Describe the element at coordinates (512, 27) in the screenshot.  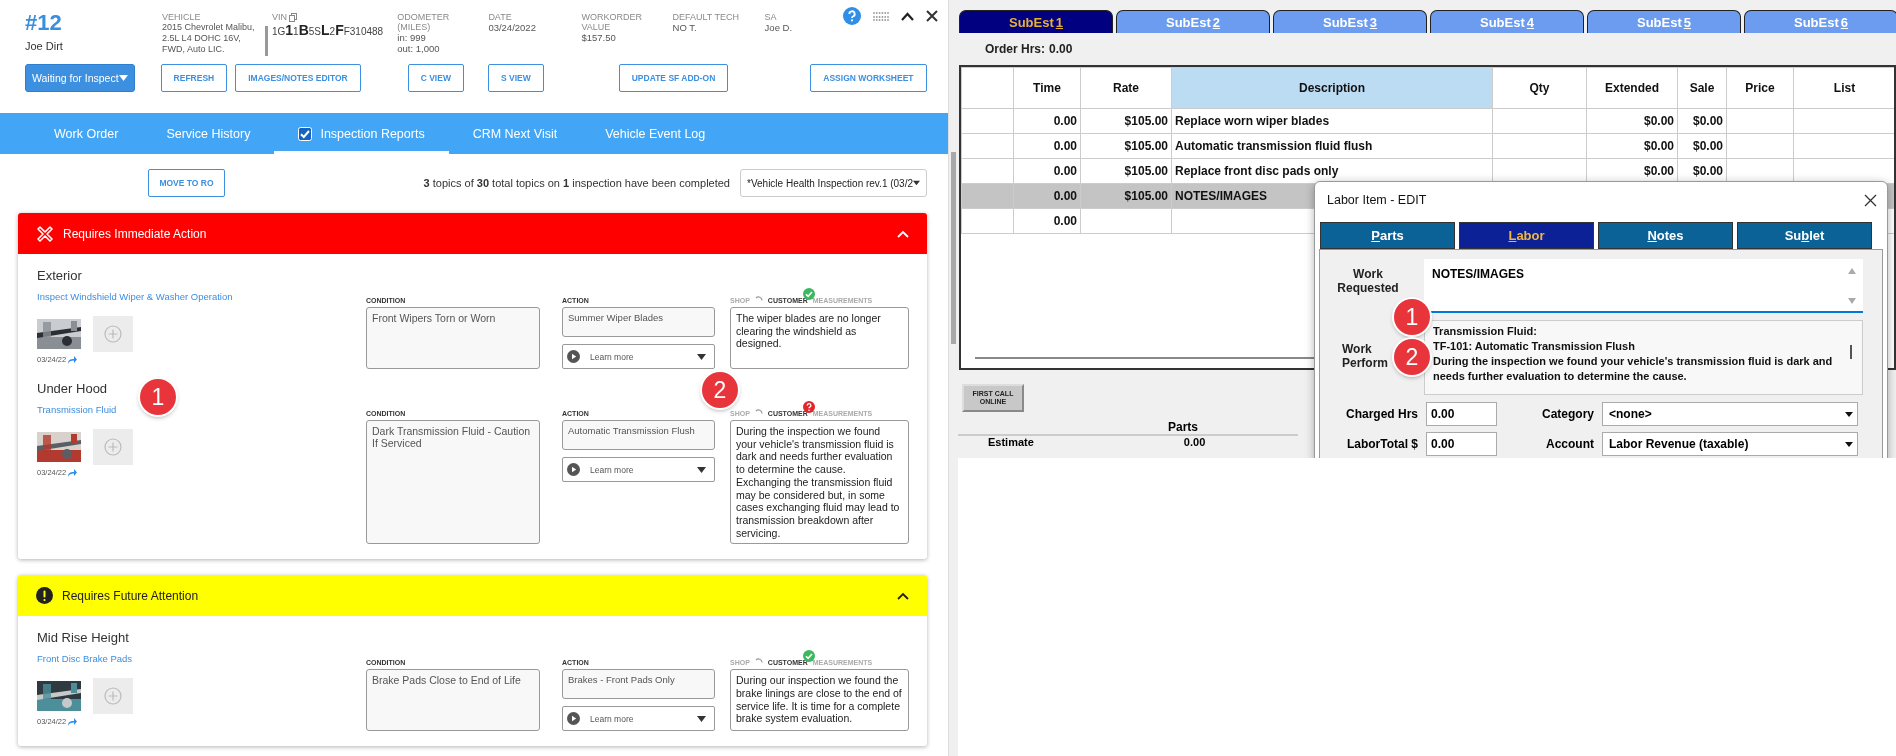
I see `info-value: 03/24/2022` at that location.